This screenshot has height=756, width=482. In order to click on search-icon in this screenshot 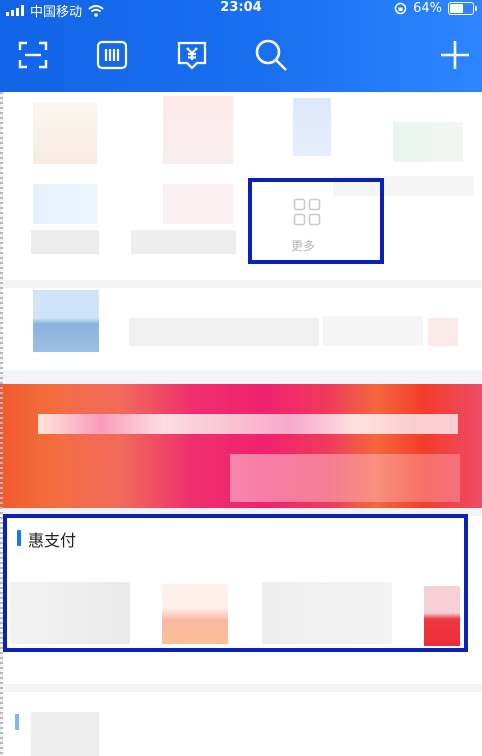, I will do `click(271, 55)`.